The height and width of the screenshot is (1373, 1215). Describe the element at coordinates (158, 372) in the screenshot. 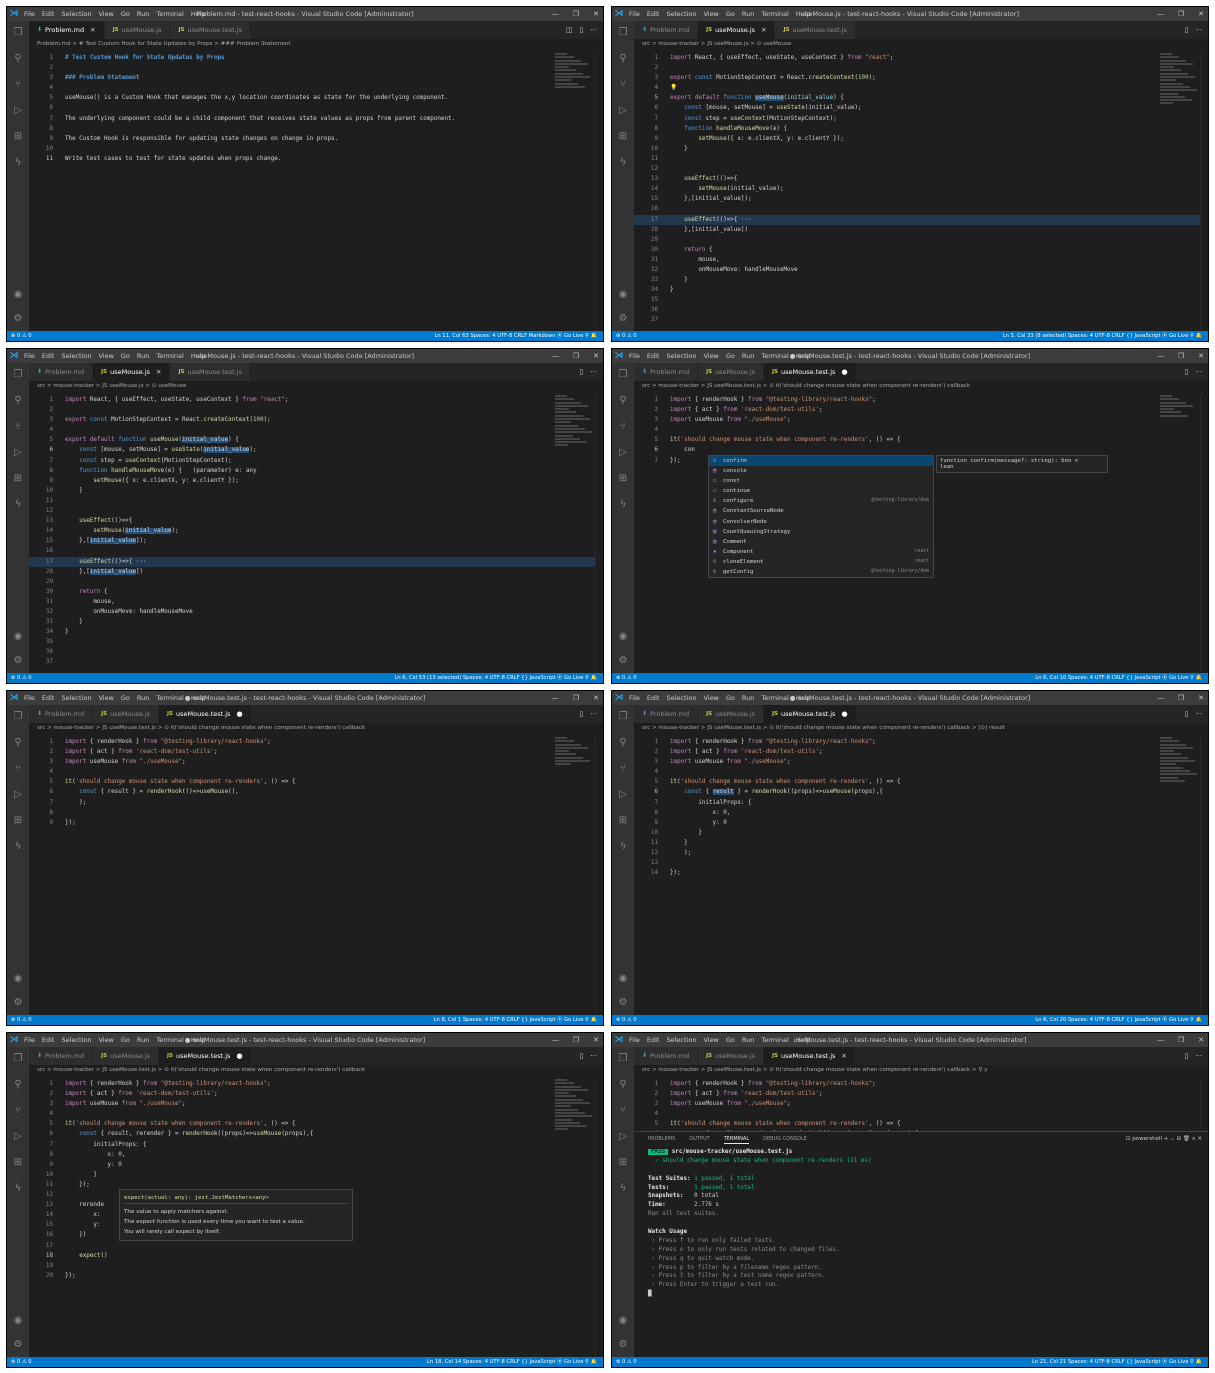

I see `tab-close-icon: ✕` at that location.